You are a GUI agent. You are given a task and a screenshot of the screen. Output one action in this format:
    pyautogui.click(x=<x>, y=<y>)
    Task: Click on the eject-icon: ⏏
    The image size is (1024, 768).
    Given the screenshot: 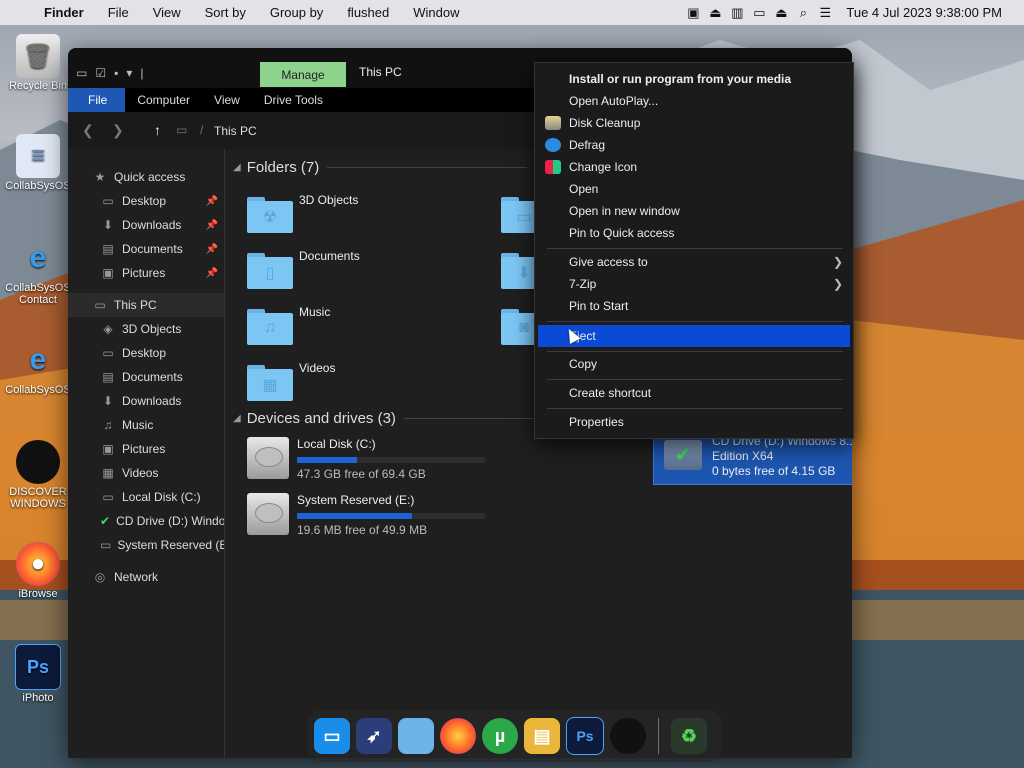 What is the action you would take?
    pyautogui.click(x=781, y=13)
    